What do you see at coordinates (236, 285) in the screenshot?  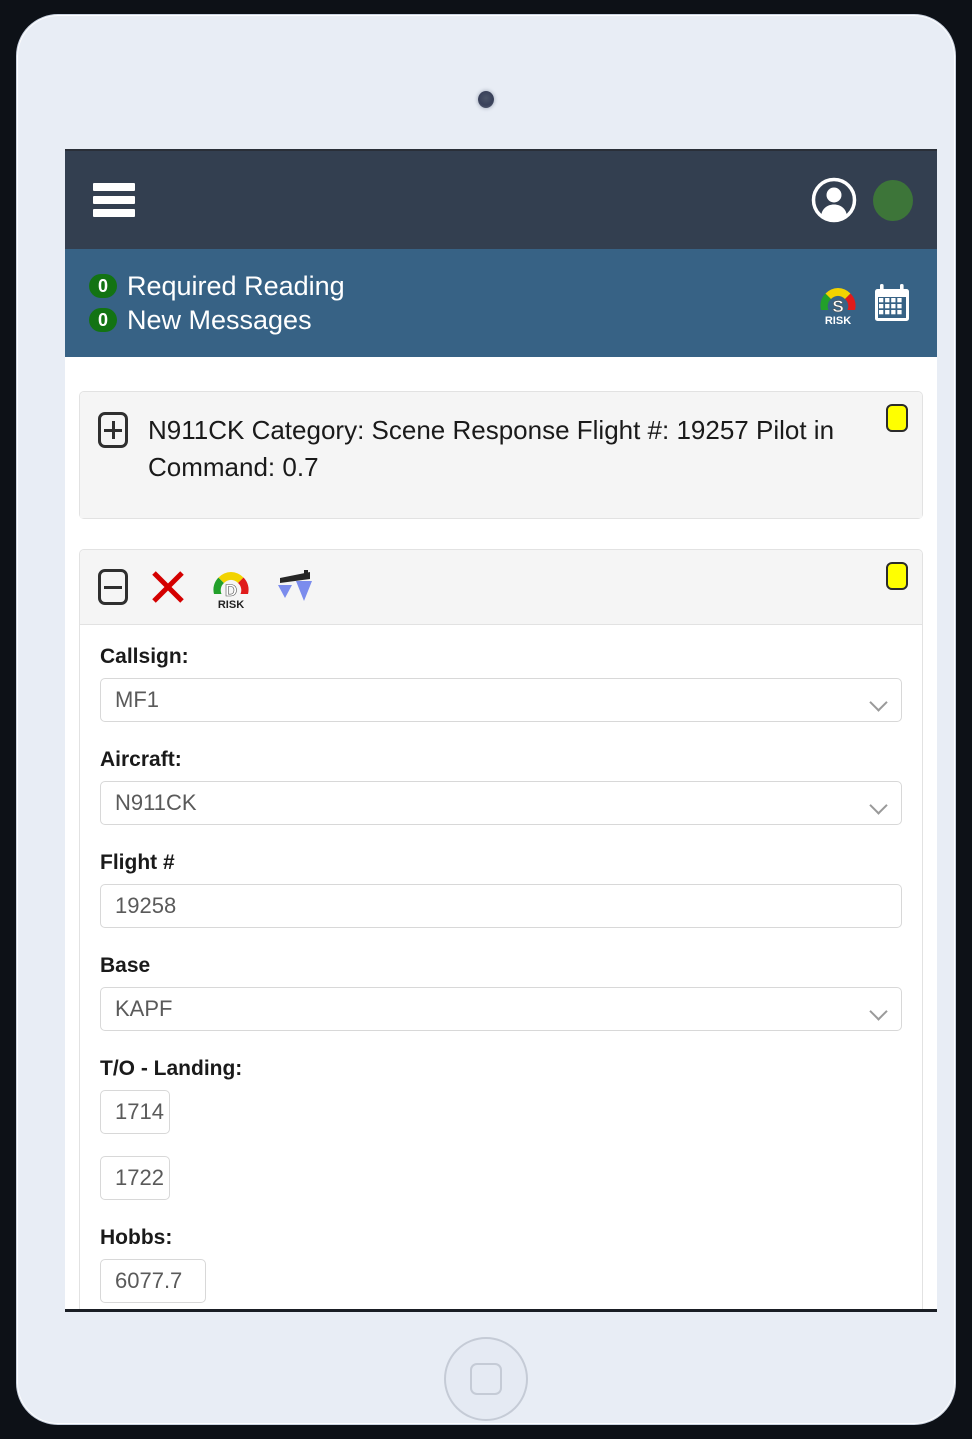 I see `required-reading-label: Required Reading` at bounding box center [236, 285].